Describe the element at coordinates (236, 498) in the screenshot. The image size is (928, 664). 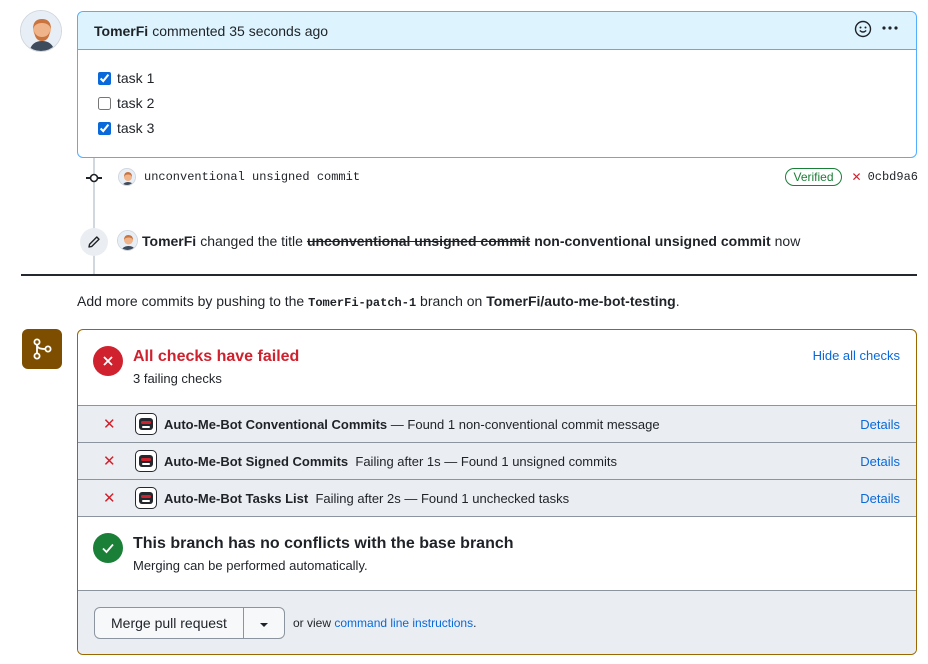
I see `check-name: Auto-Me-Bot Tasks List` at that location.